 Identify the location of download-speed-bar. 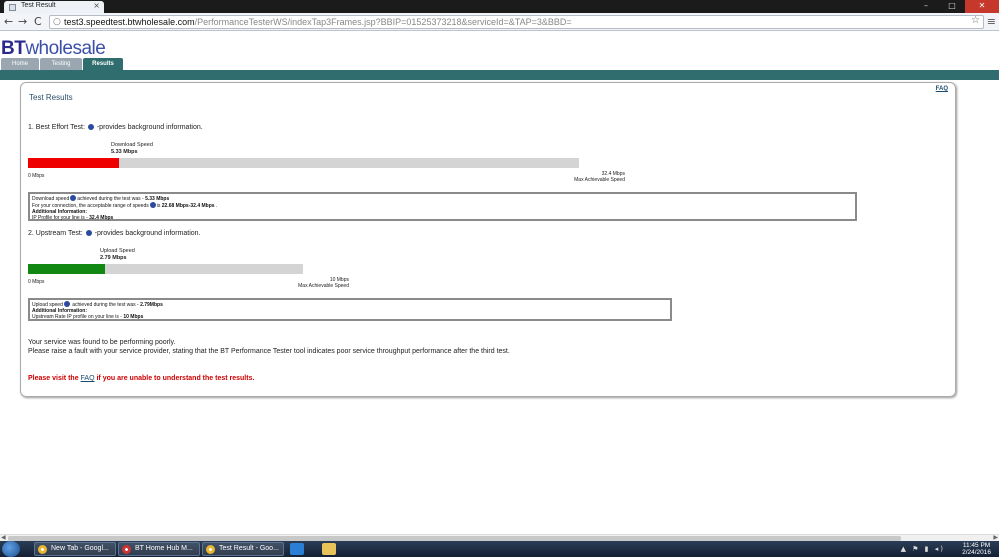
(303, 163).